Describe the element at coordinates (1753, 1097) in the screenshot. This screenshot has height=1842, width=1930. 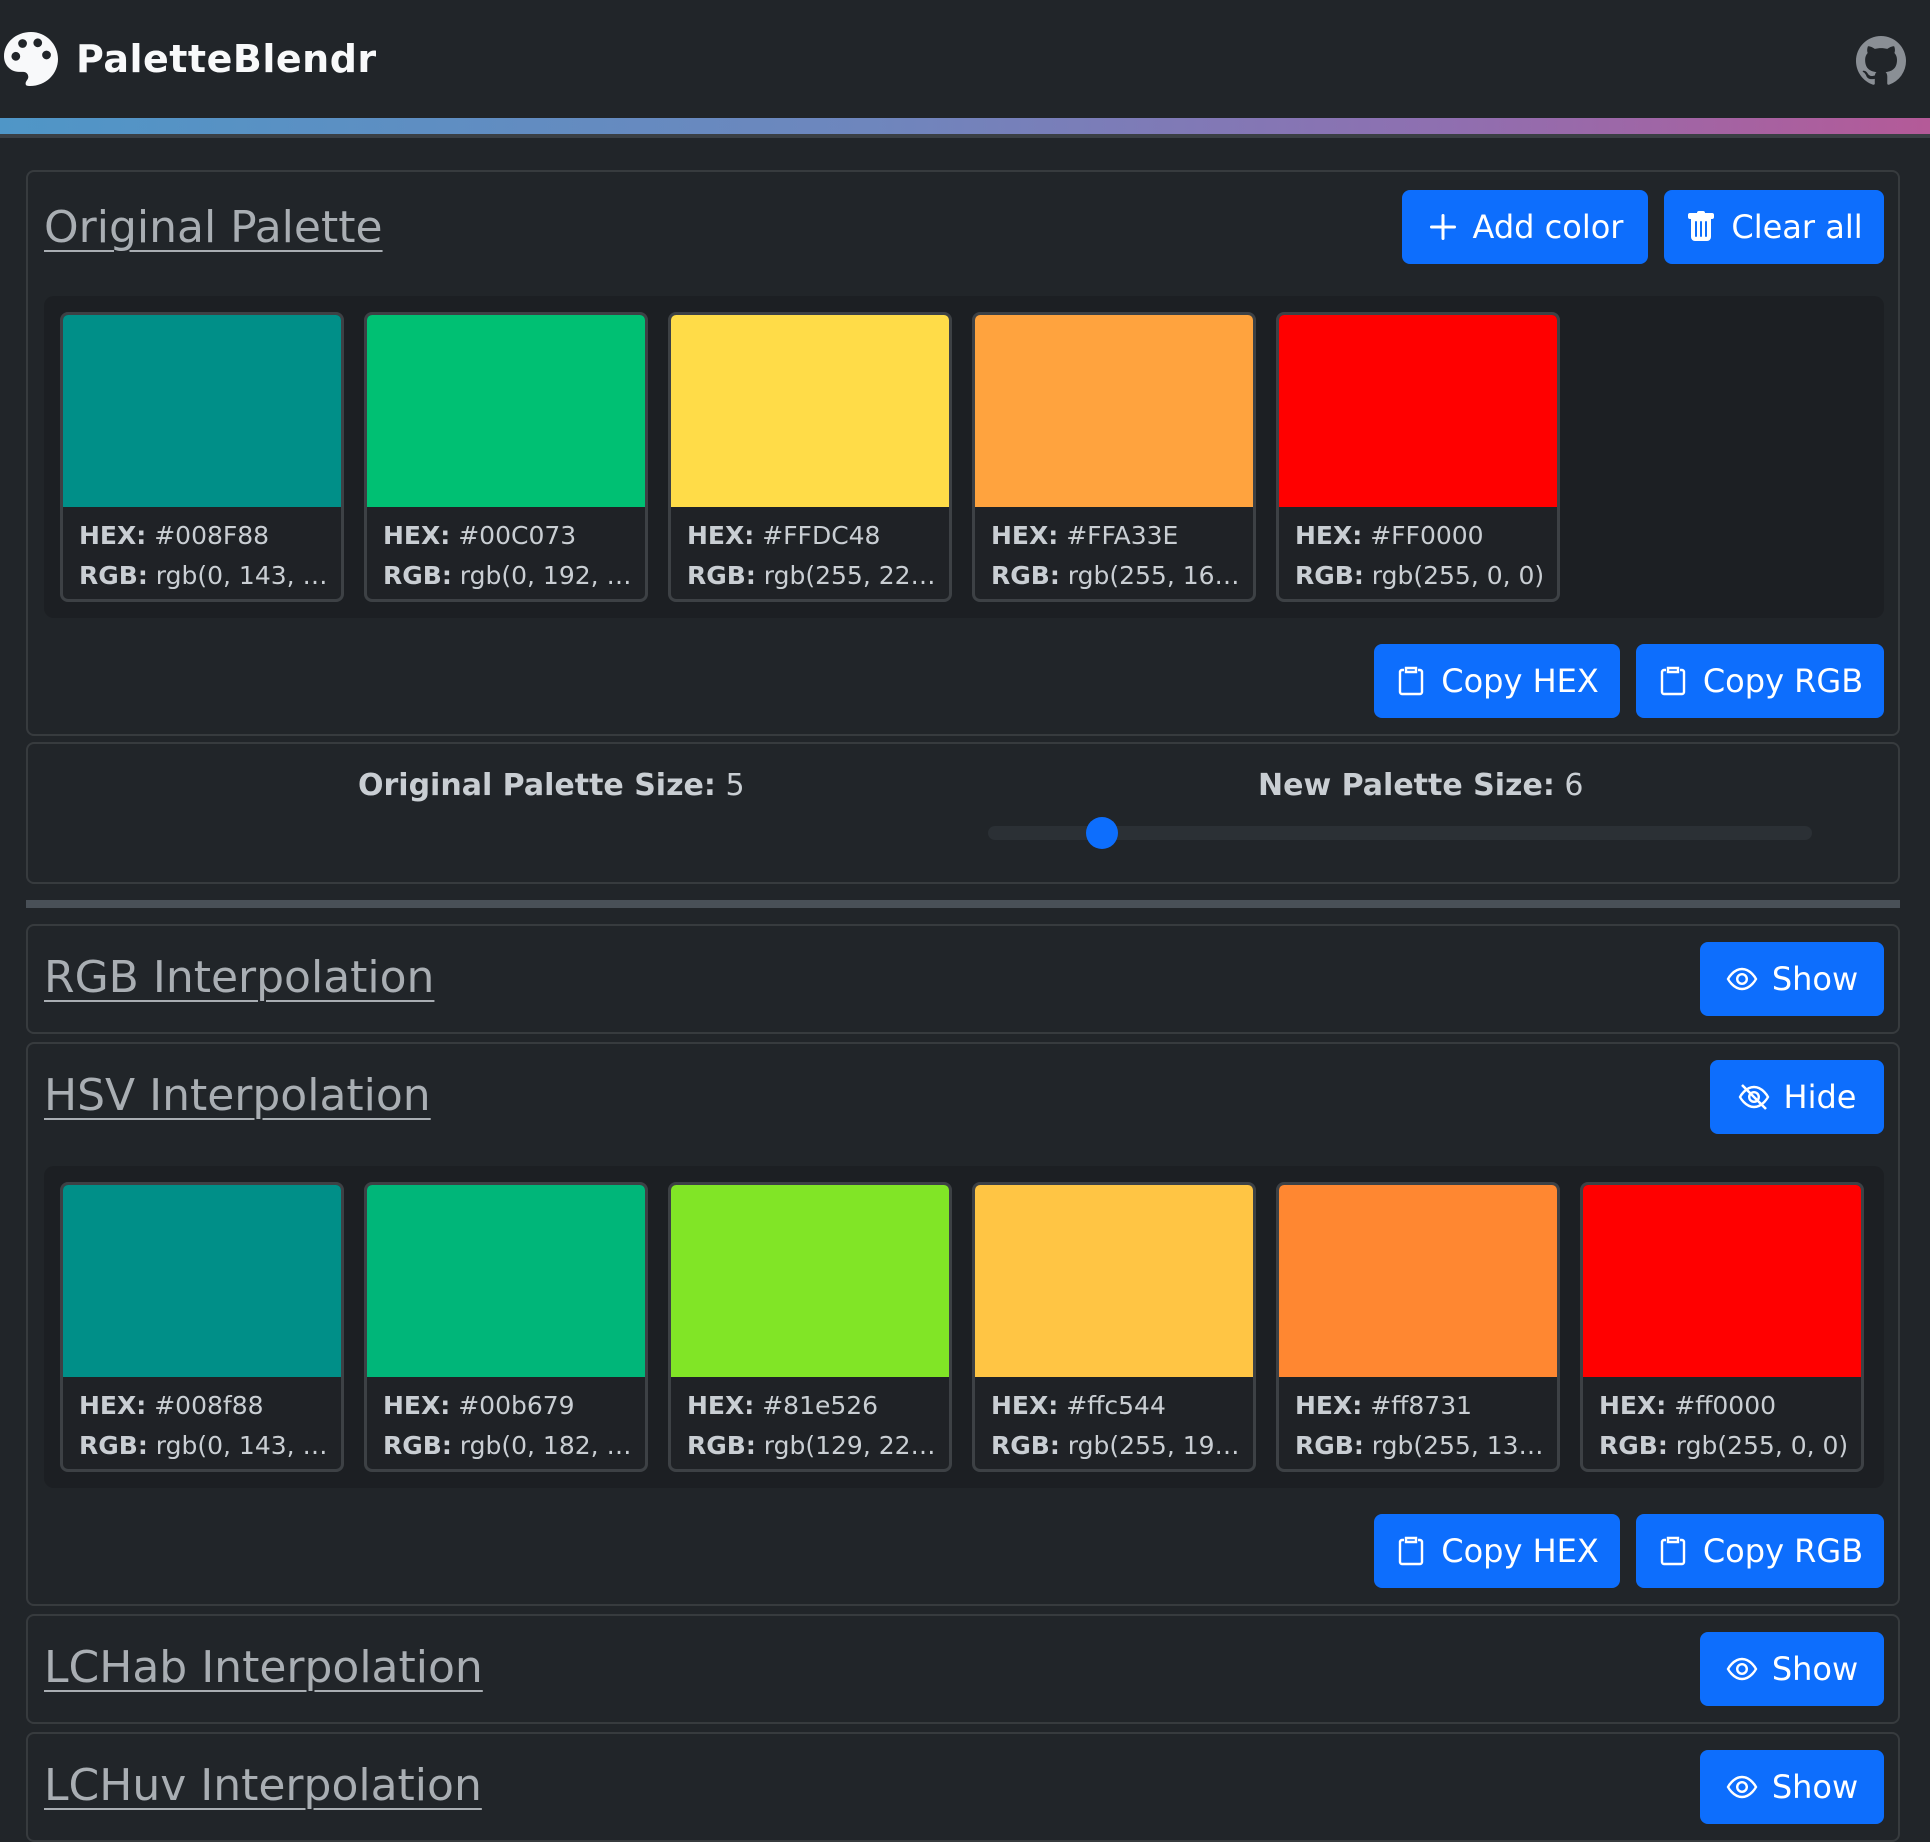
I see `eye-slash-icon` at that location.